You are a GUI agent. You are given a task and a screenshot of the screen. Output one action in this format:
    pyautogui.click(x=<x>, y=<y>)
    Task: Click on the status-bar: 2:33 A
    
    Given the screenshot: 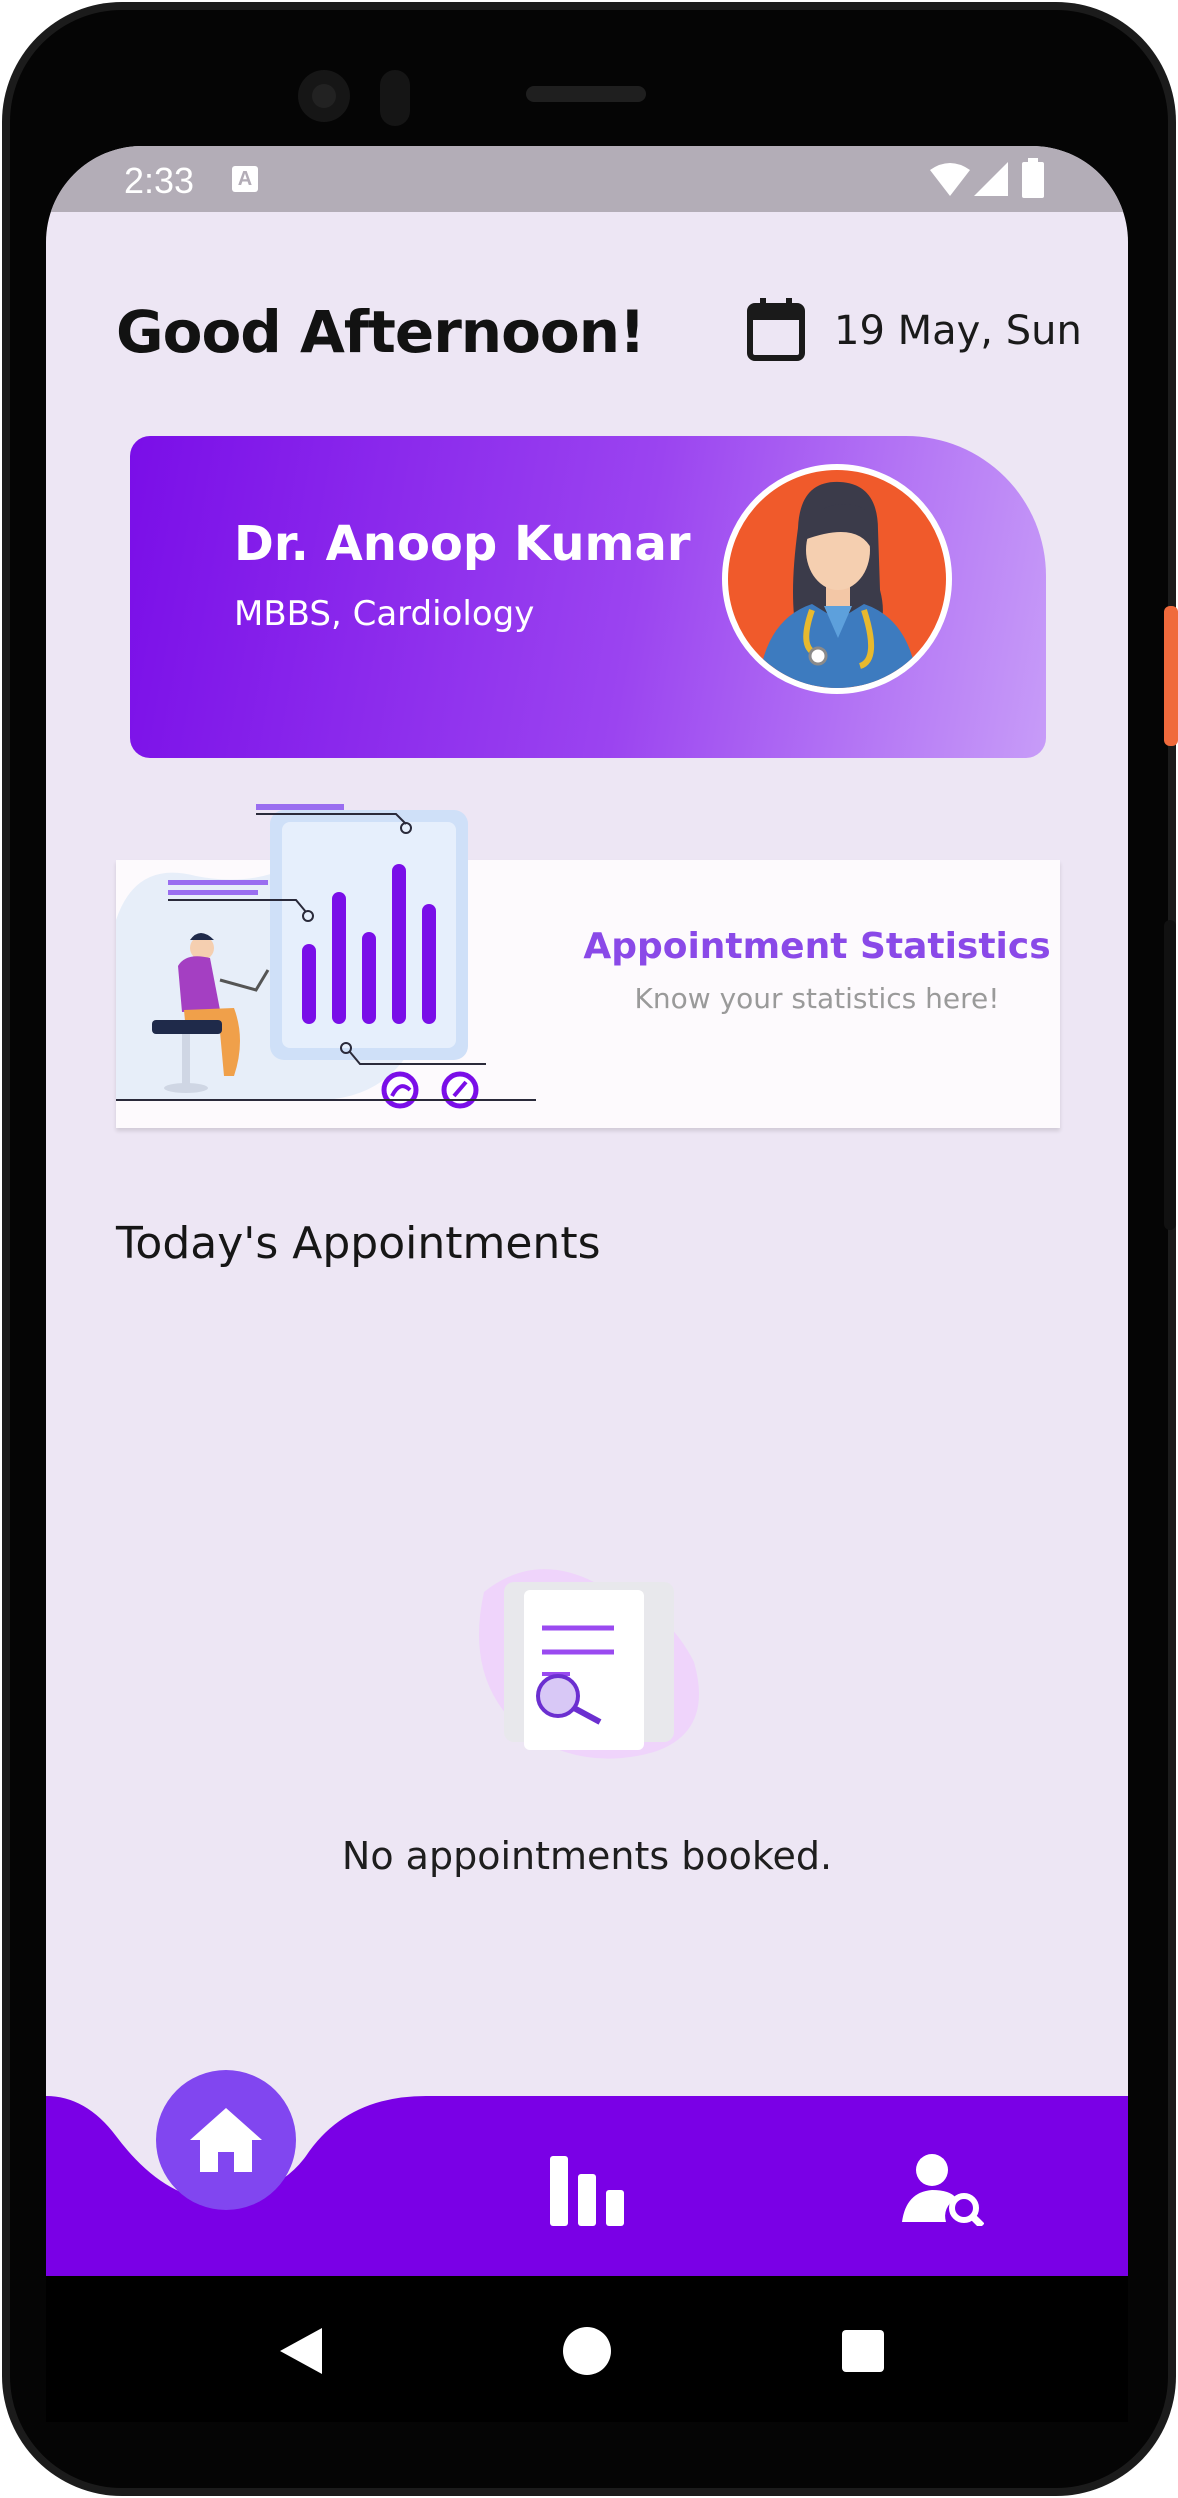 What is the action you would take?
    pyautogui.click(x=587, y=179)
    